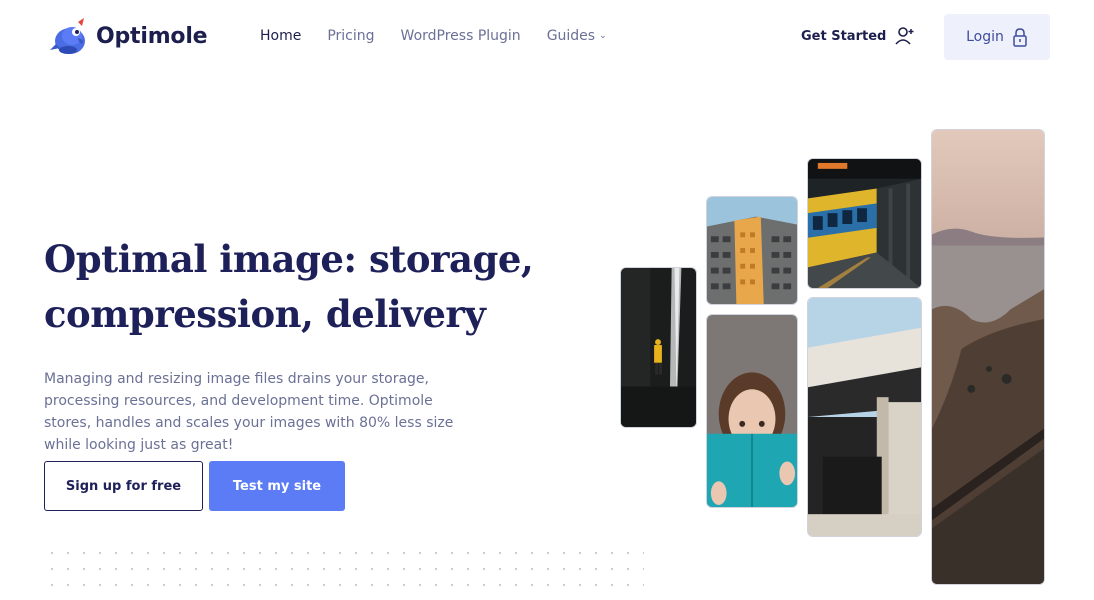 Image resolution: width=1094 pixels, height=600 pixels. Describe the element at coordinates (344, 572) in the screenshot. I see `dot-pattern` at that location.